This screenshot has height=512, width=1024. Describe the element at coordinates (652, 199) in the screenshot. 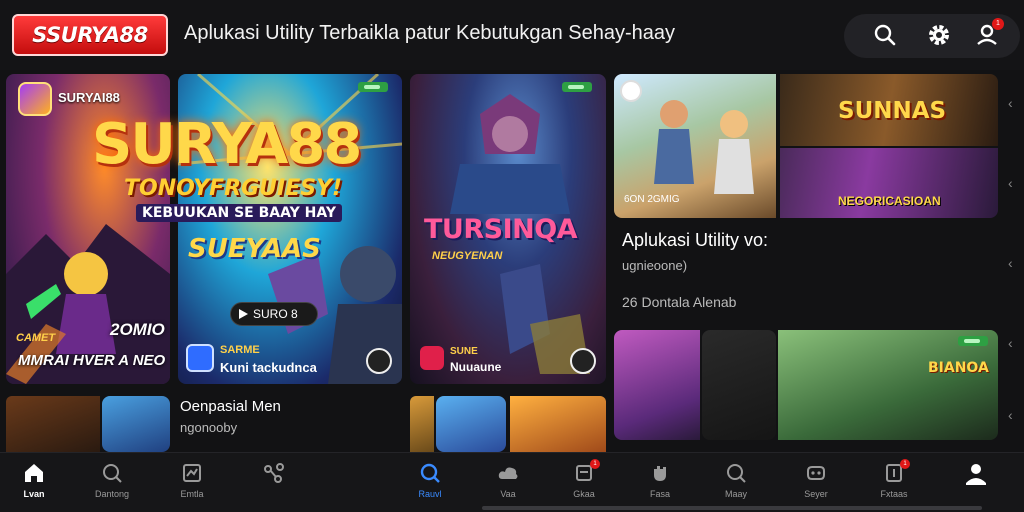

I see `thumbnail-caption: 6ON 2GMIG` at that location.